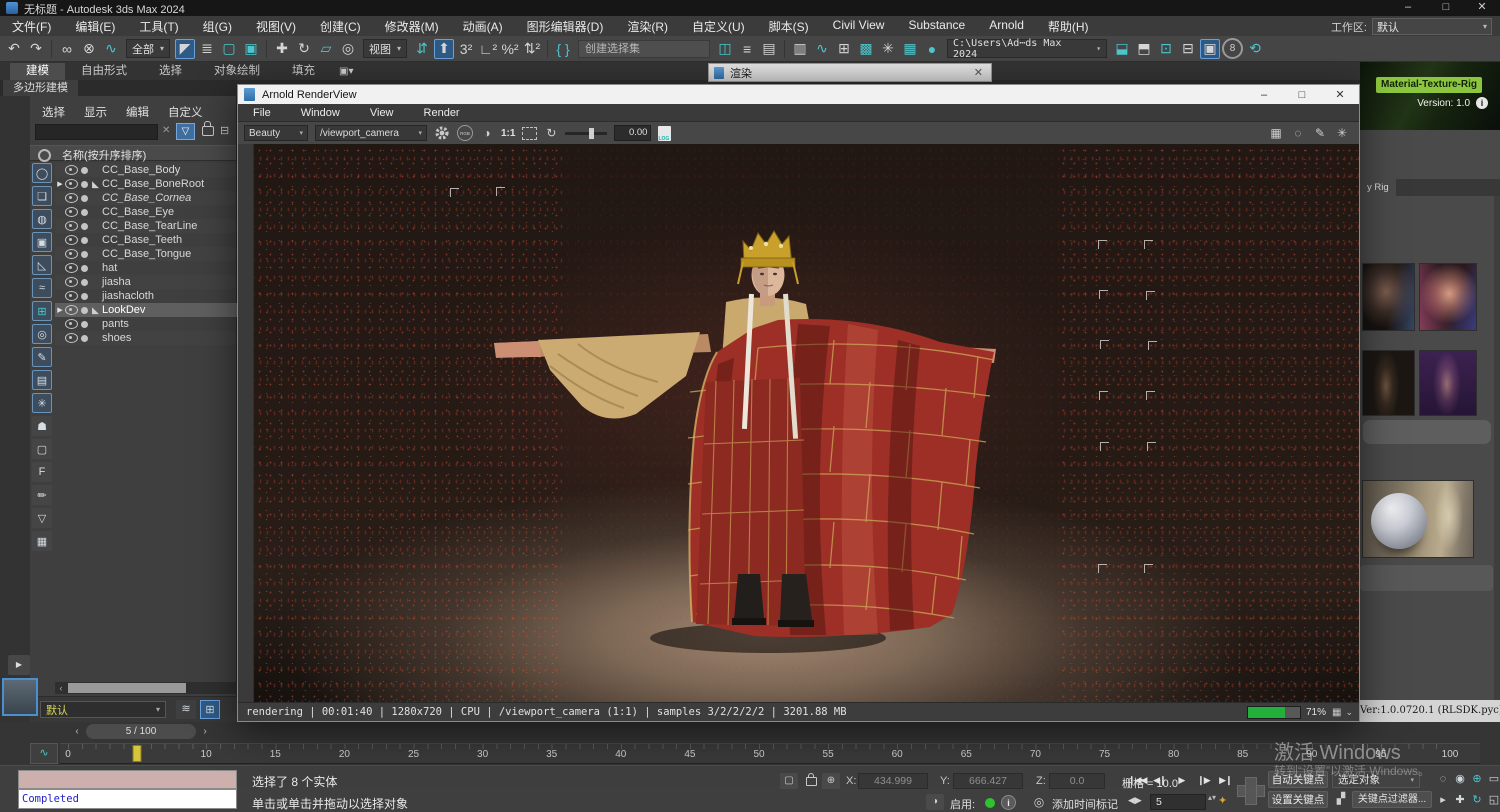  Describe the element at coordinates (442, 113) in the screenshot. I see `arnold-menu-Render: Render` at that location.